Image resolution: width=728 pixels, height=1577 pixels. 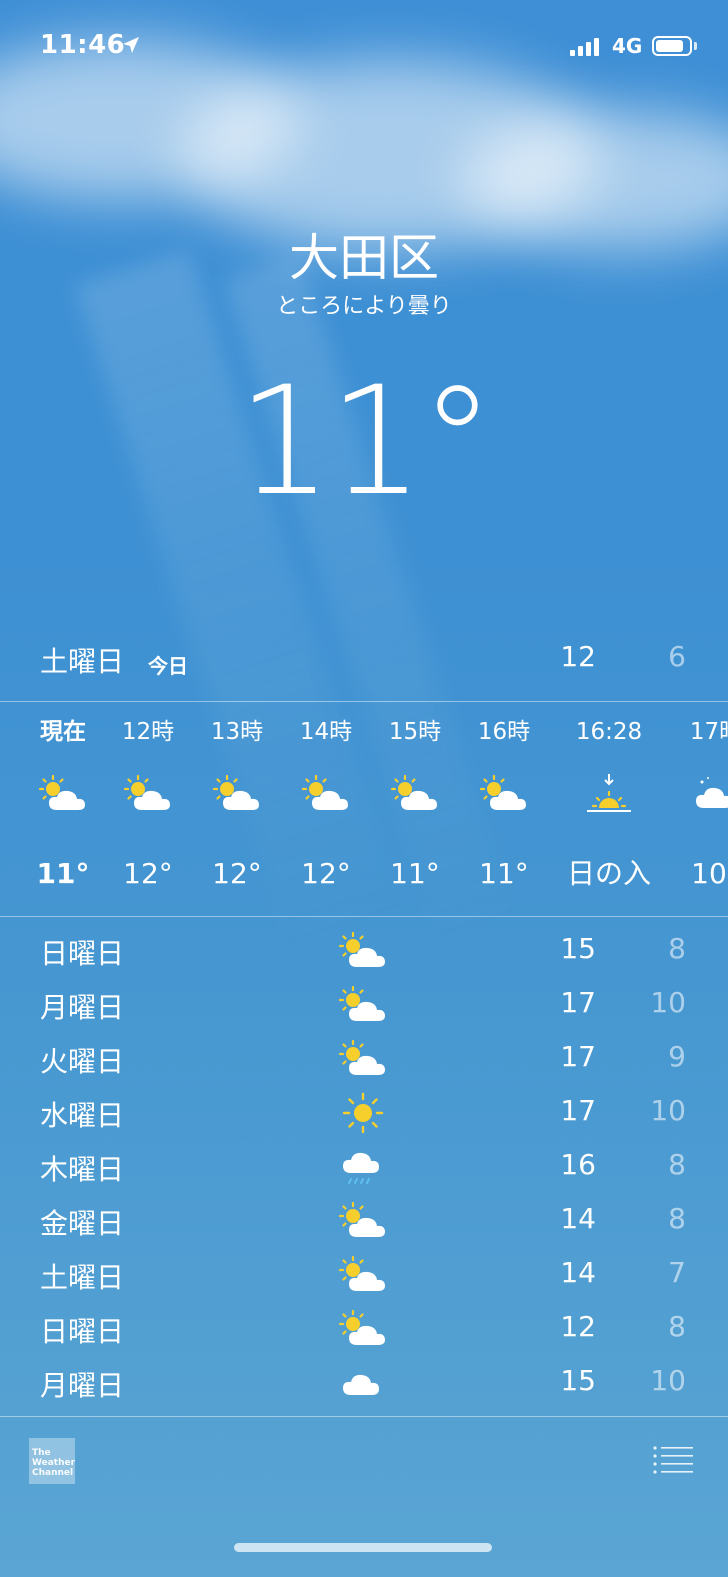 I want to click on list-item: 木曜日 16 8, so click(x=364, y=1167).